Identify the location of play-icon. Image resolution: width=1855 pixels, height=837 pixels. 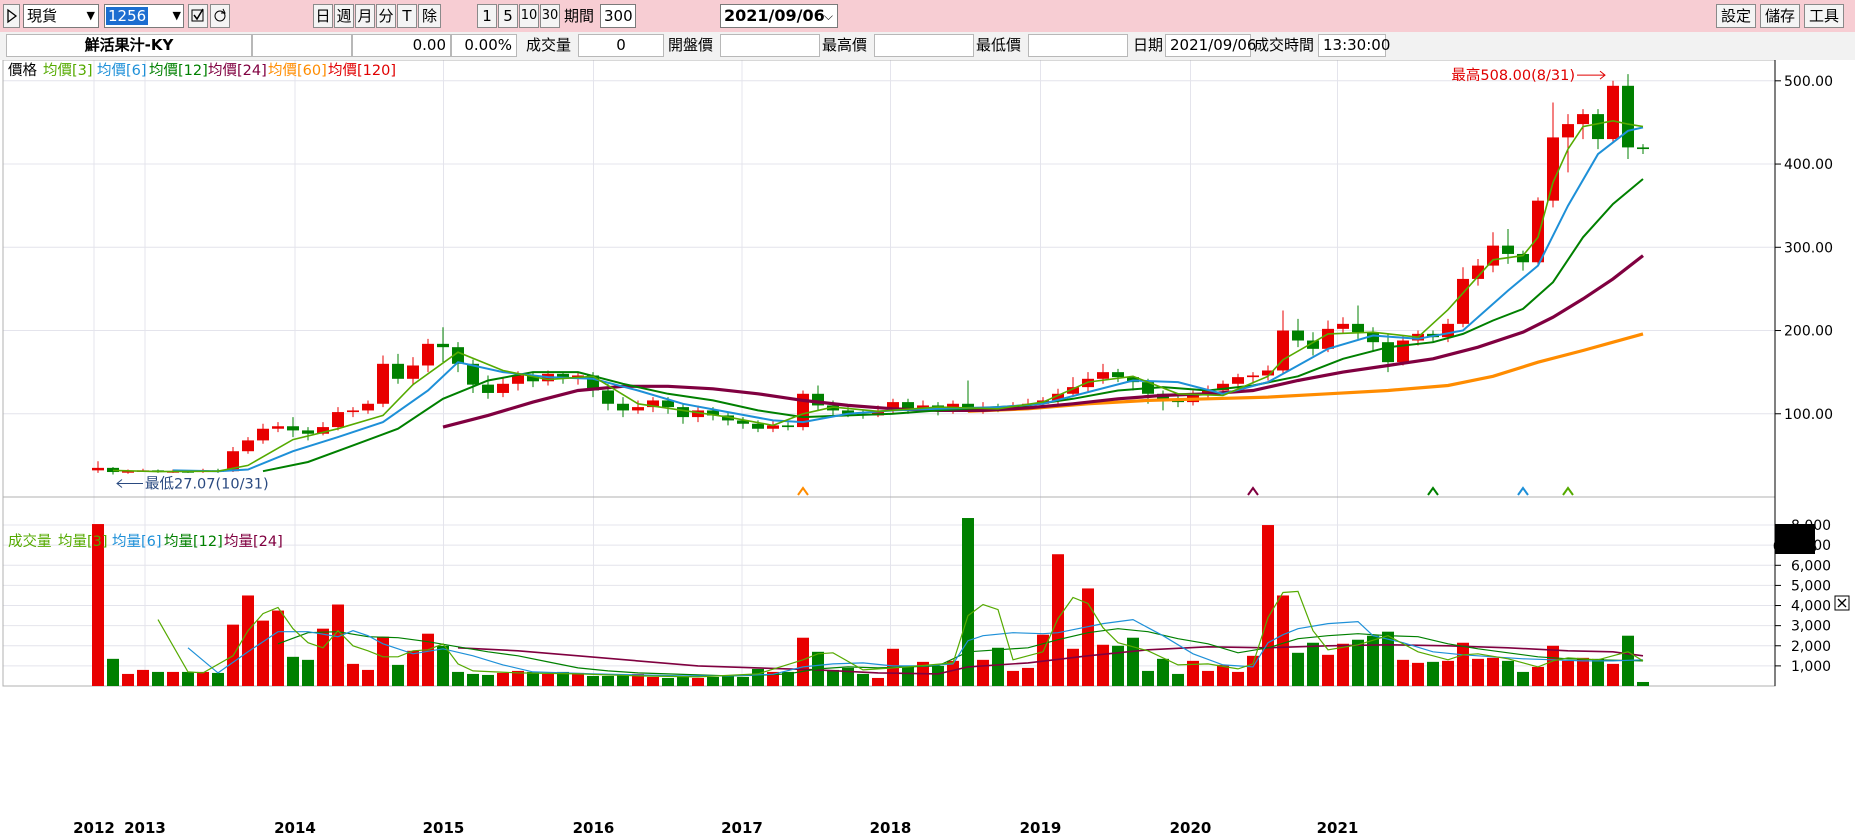
(11, 16).